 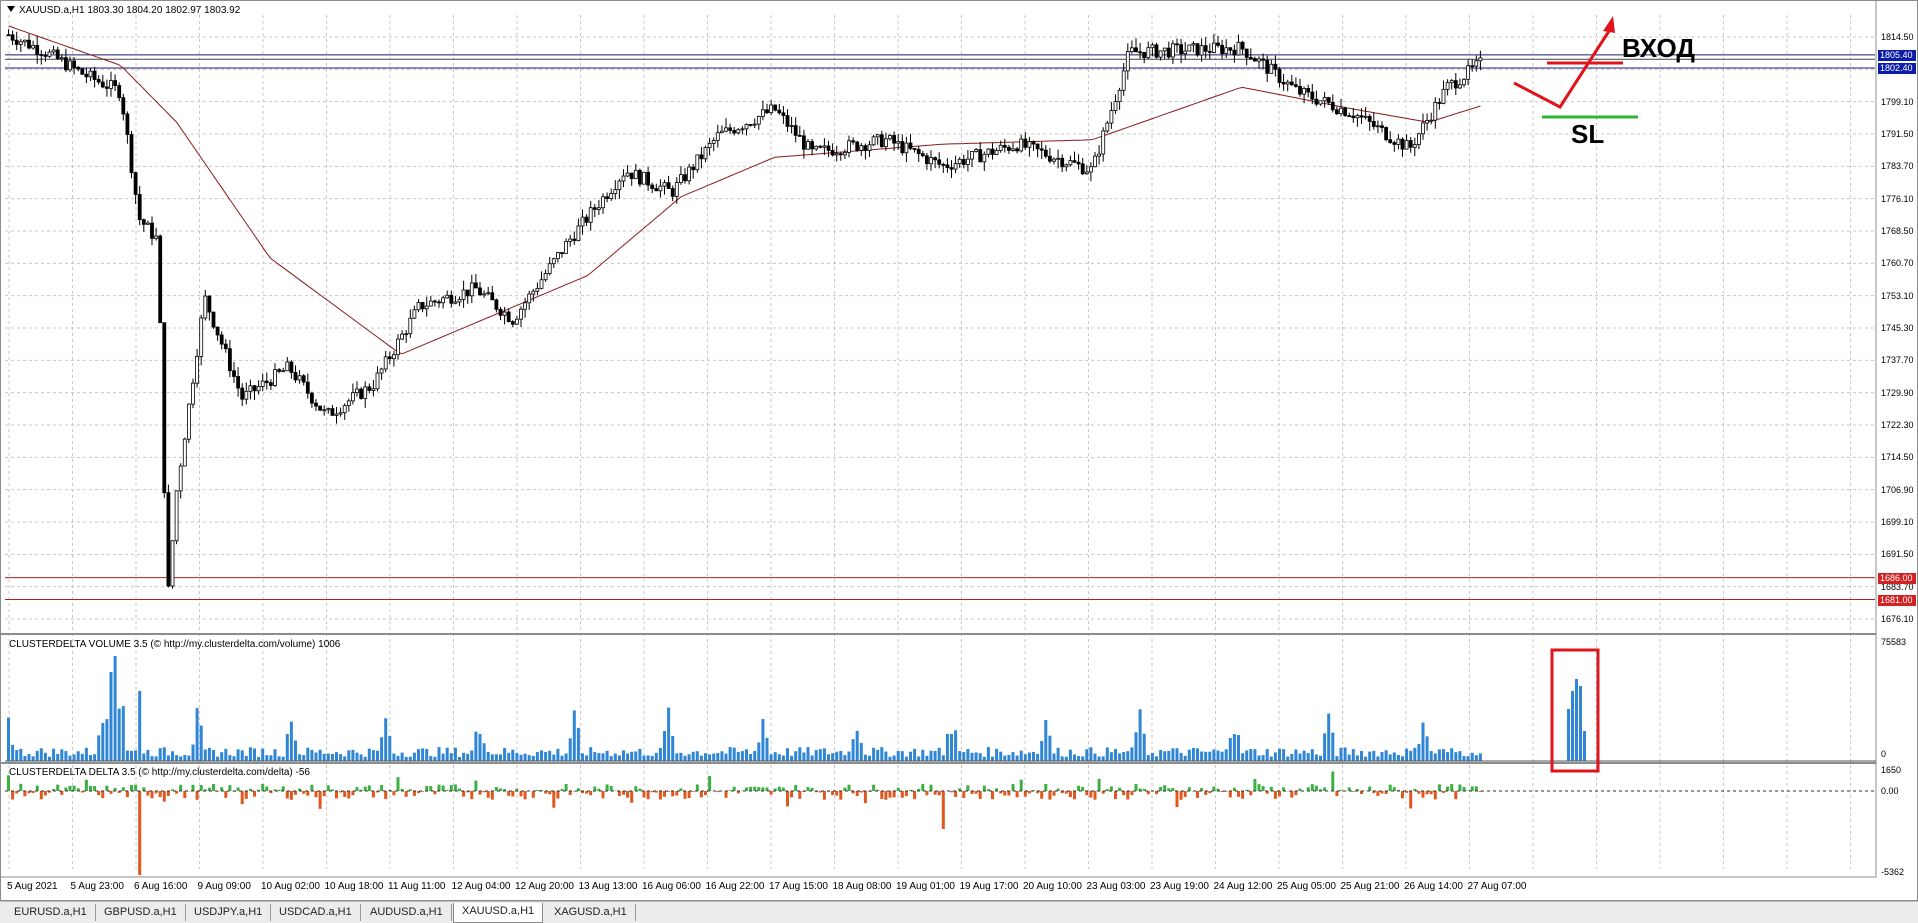 I want to click on dropdown-triangle-icon, so click(x=11, y=9).